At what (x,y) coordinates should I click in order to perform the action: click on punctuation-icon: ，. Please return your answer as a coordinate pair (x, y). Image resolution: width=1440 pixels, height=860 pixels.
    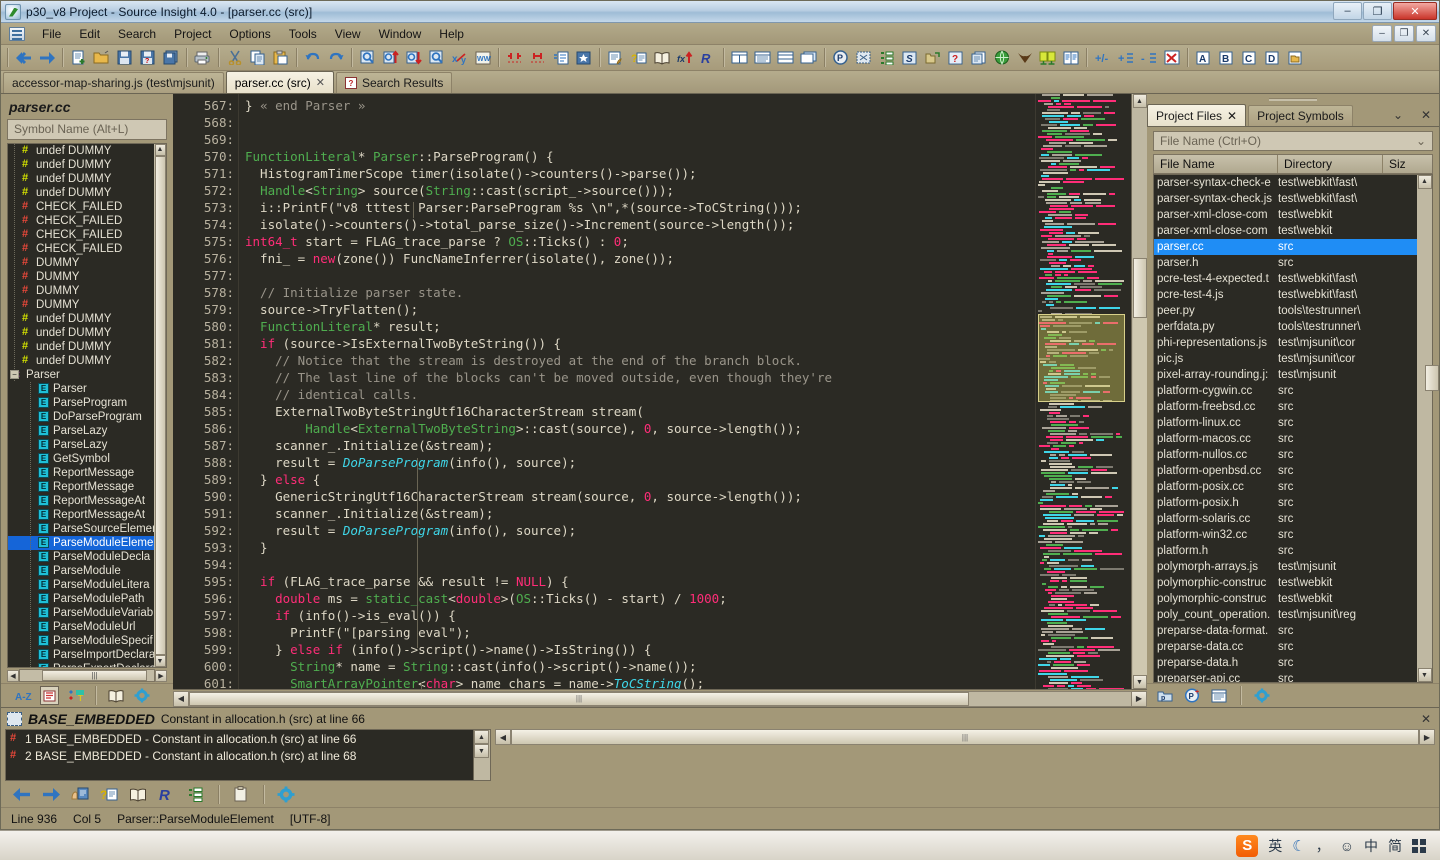
    Looking at the image, I should click on (1323, 846).